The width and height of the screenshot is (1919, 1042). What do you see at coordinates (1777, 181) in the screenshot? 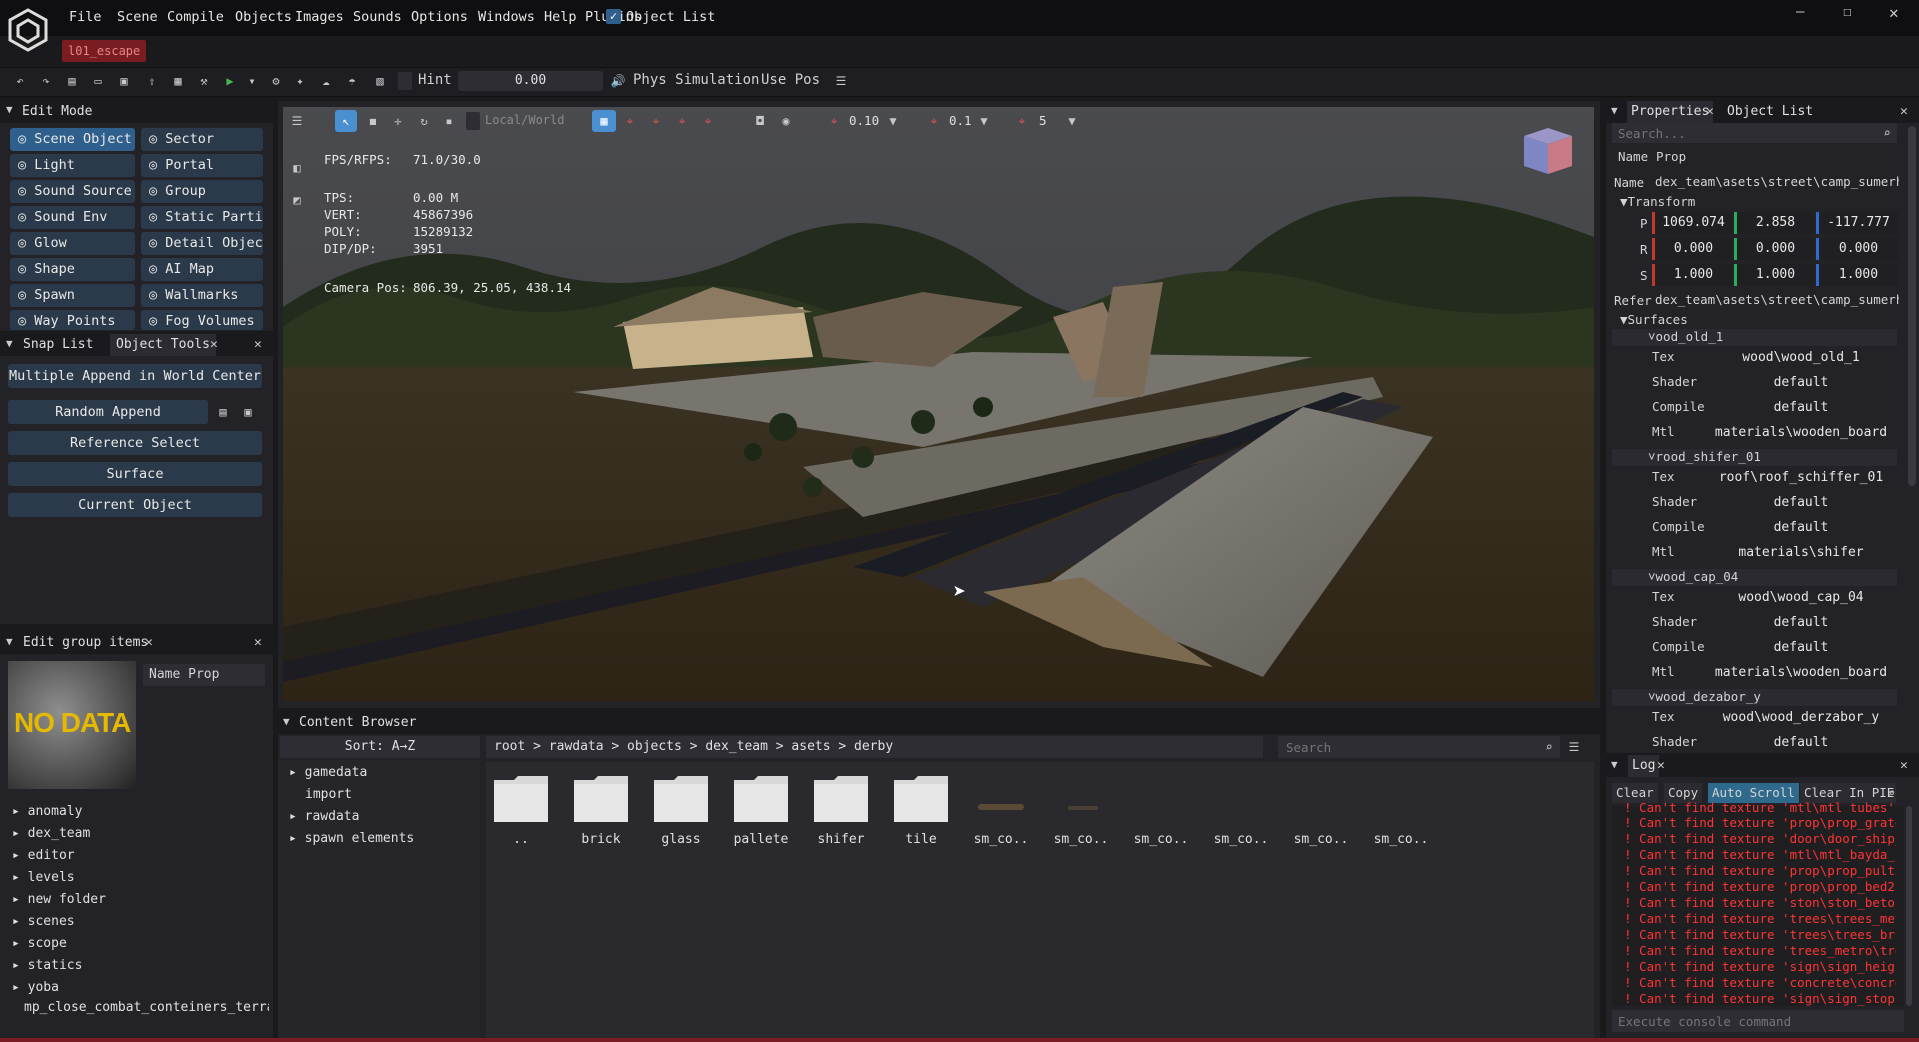
I see `name-value: dex_team\asets\street\camp_sumerh` at bounding box center [1777, 181].